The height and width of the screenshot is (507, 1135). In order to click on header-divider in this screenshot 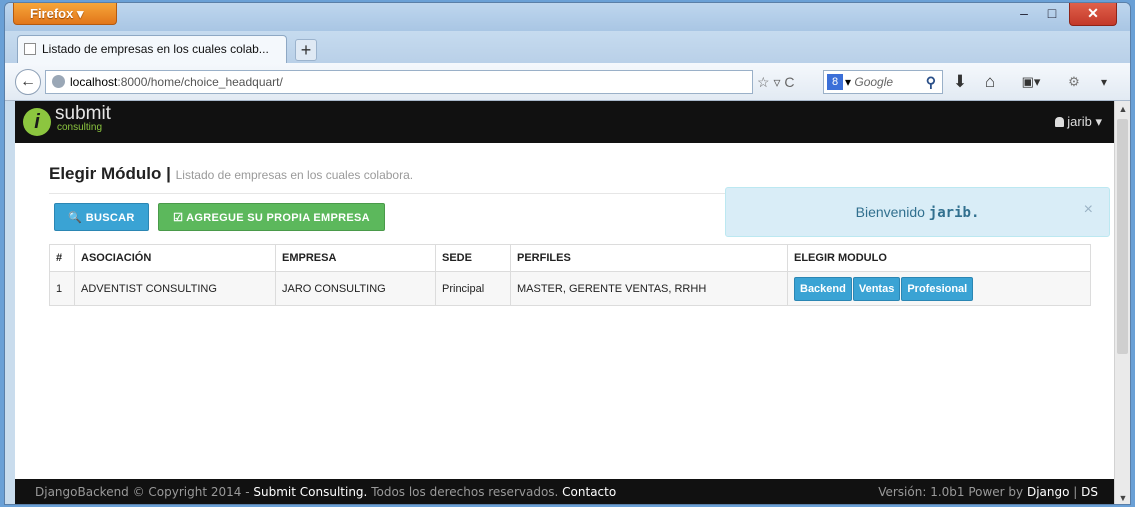, I will do `click(389, 193)`.